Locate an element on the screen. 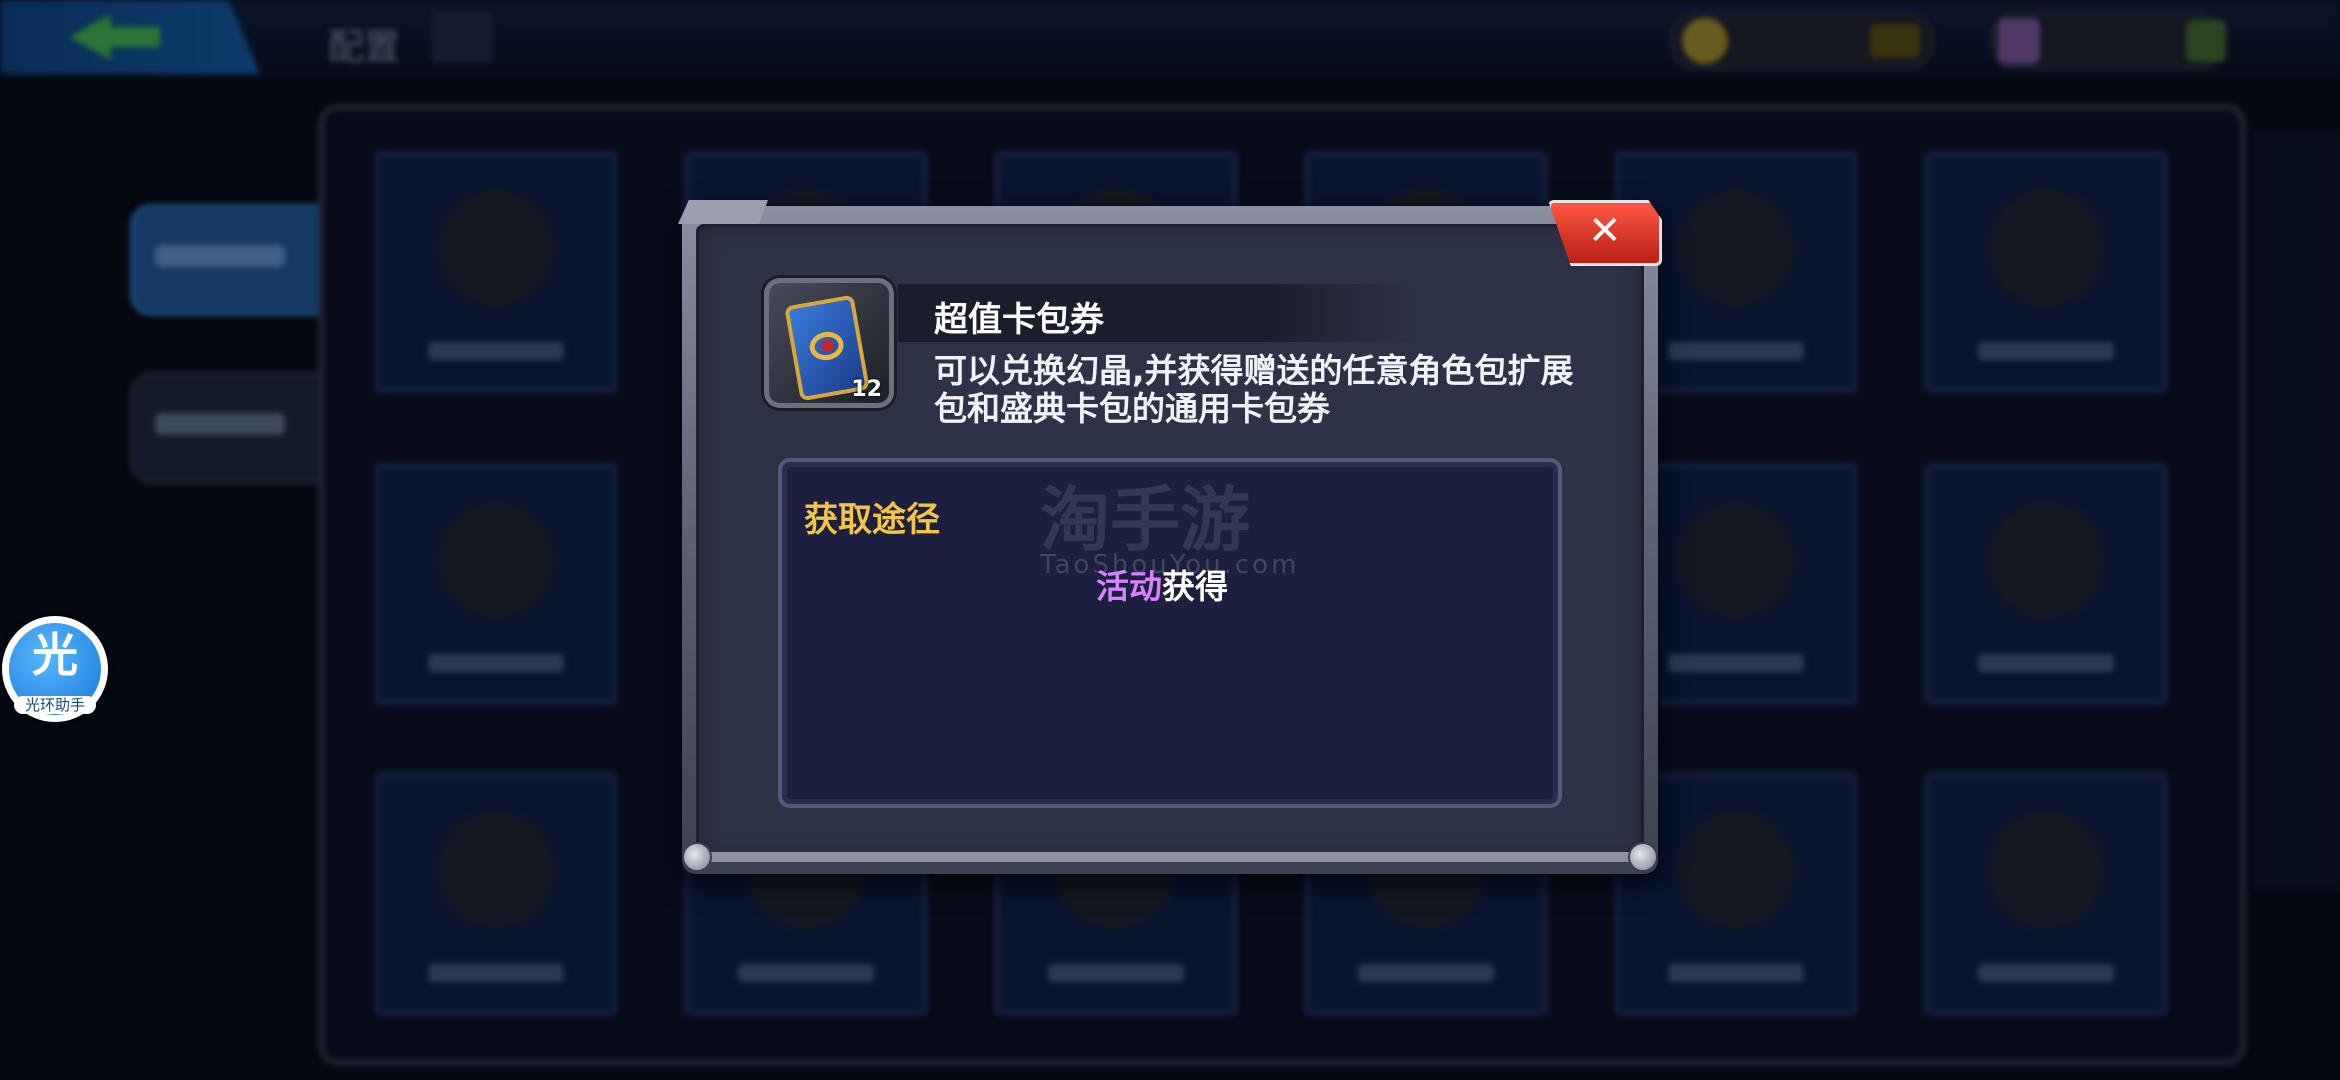 Image resolution: width=2340 pixels, height=1080 pixels. assistant-label: 光环助手 is located at coordinates (55, 705).